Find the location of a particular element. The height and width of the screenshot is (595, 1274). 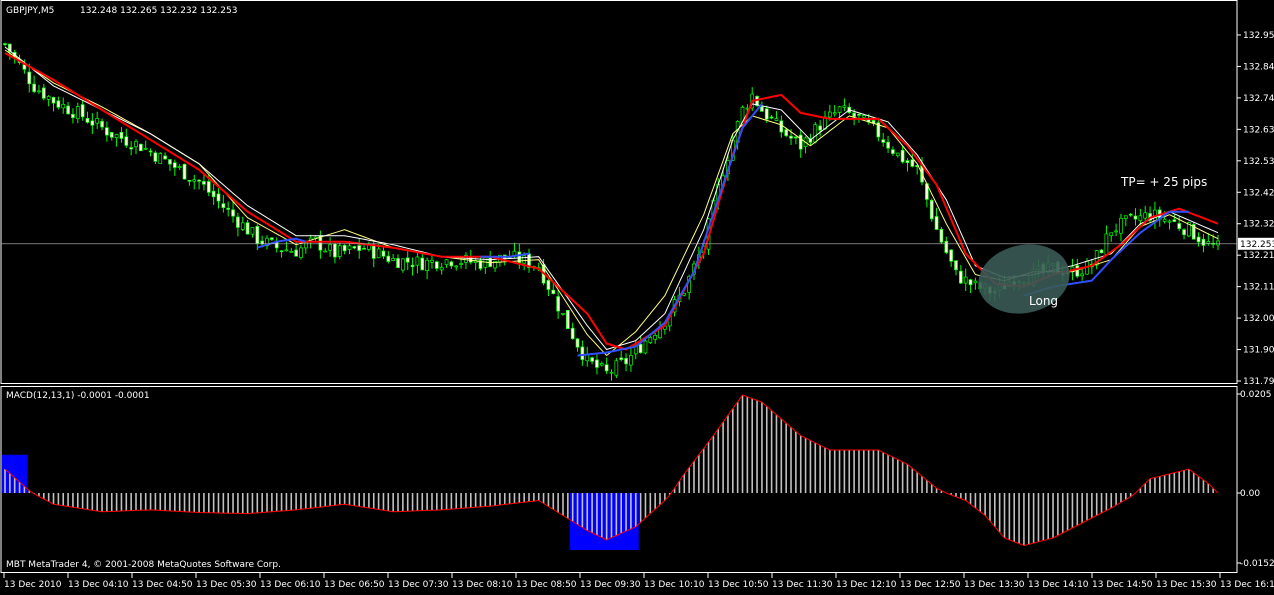

symbol-label: GBPJPY,M5 is located at coordinates (30, 11).